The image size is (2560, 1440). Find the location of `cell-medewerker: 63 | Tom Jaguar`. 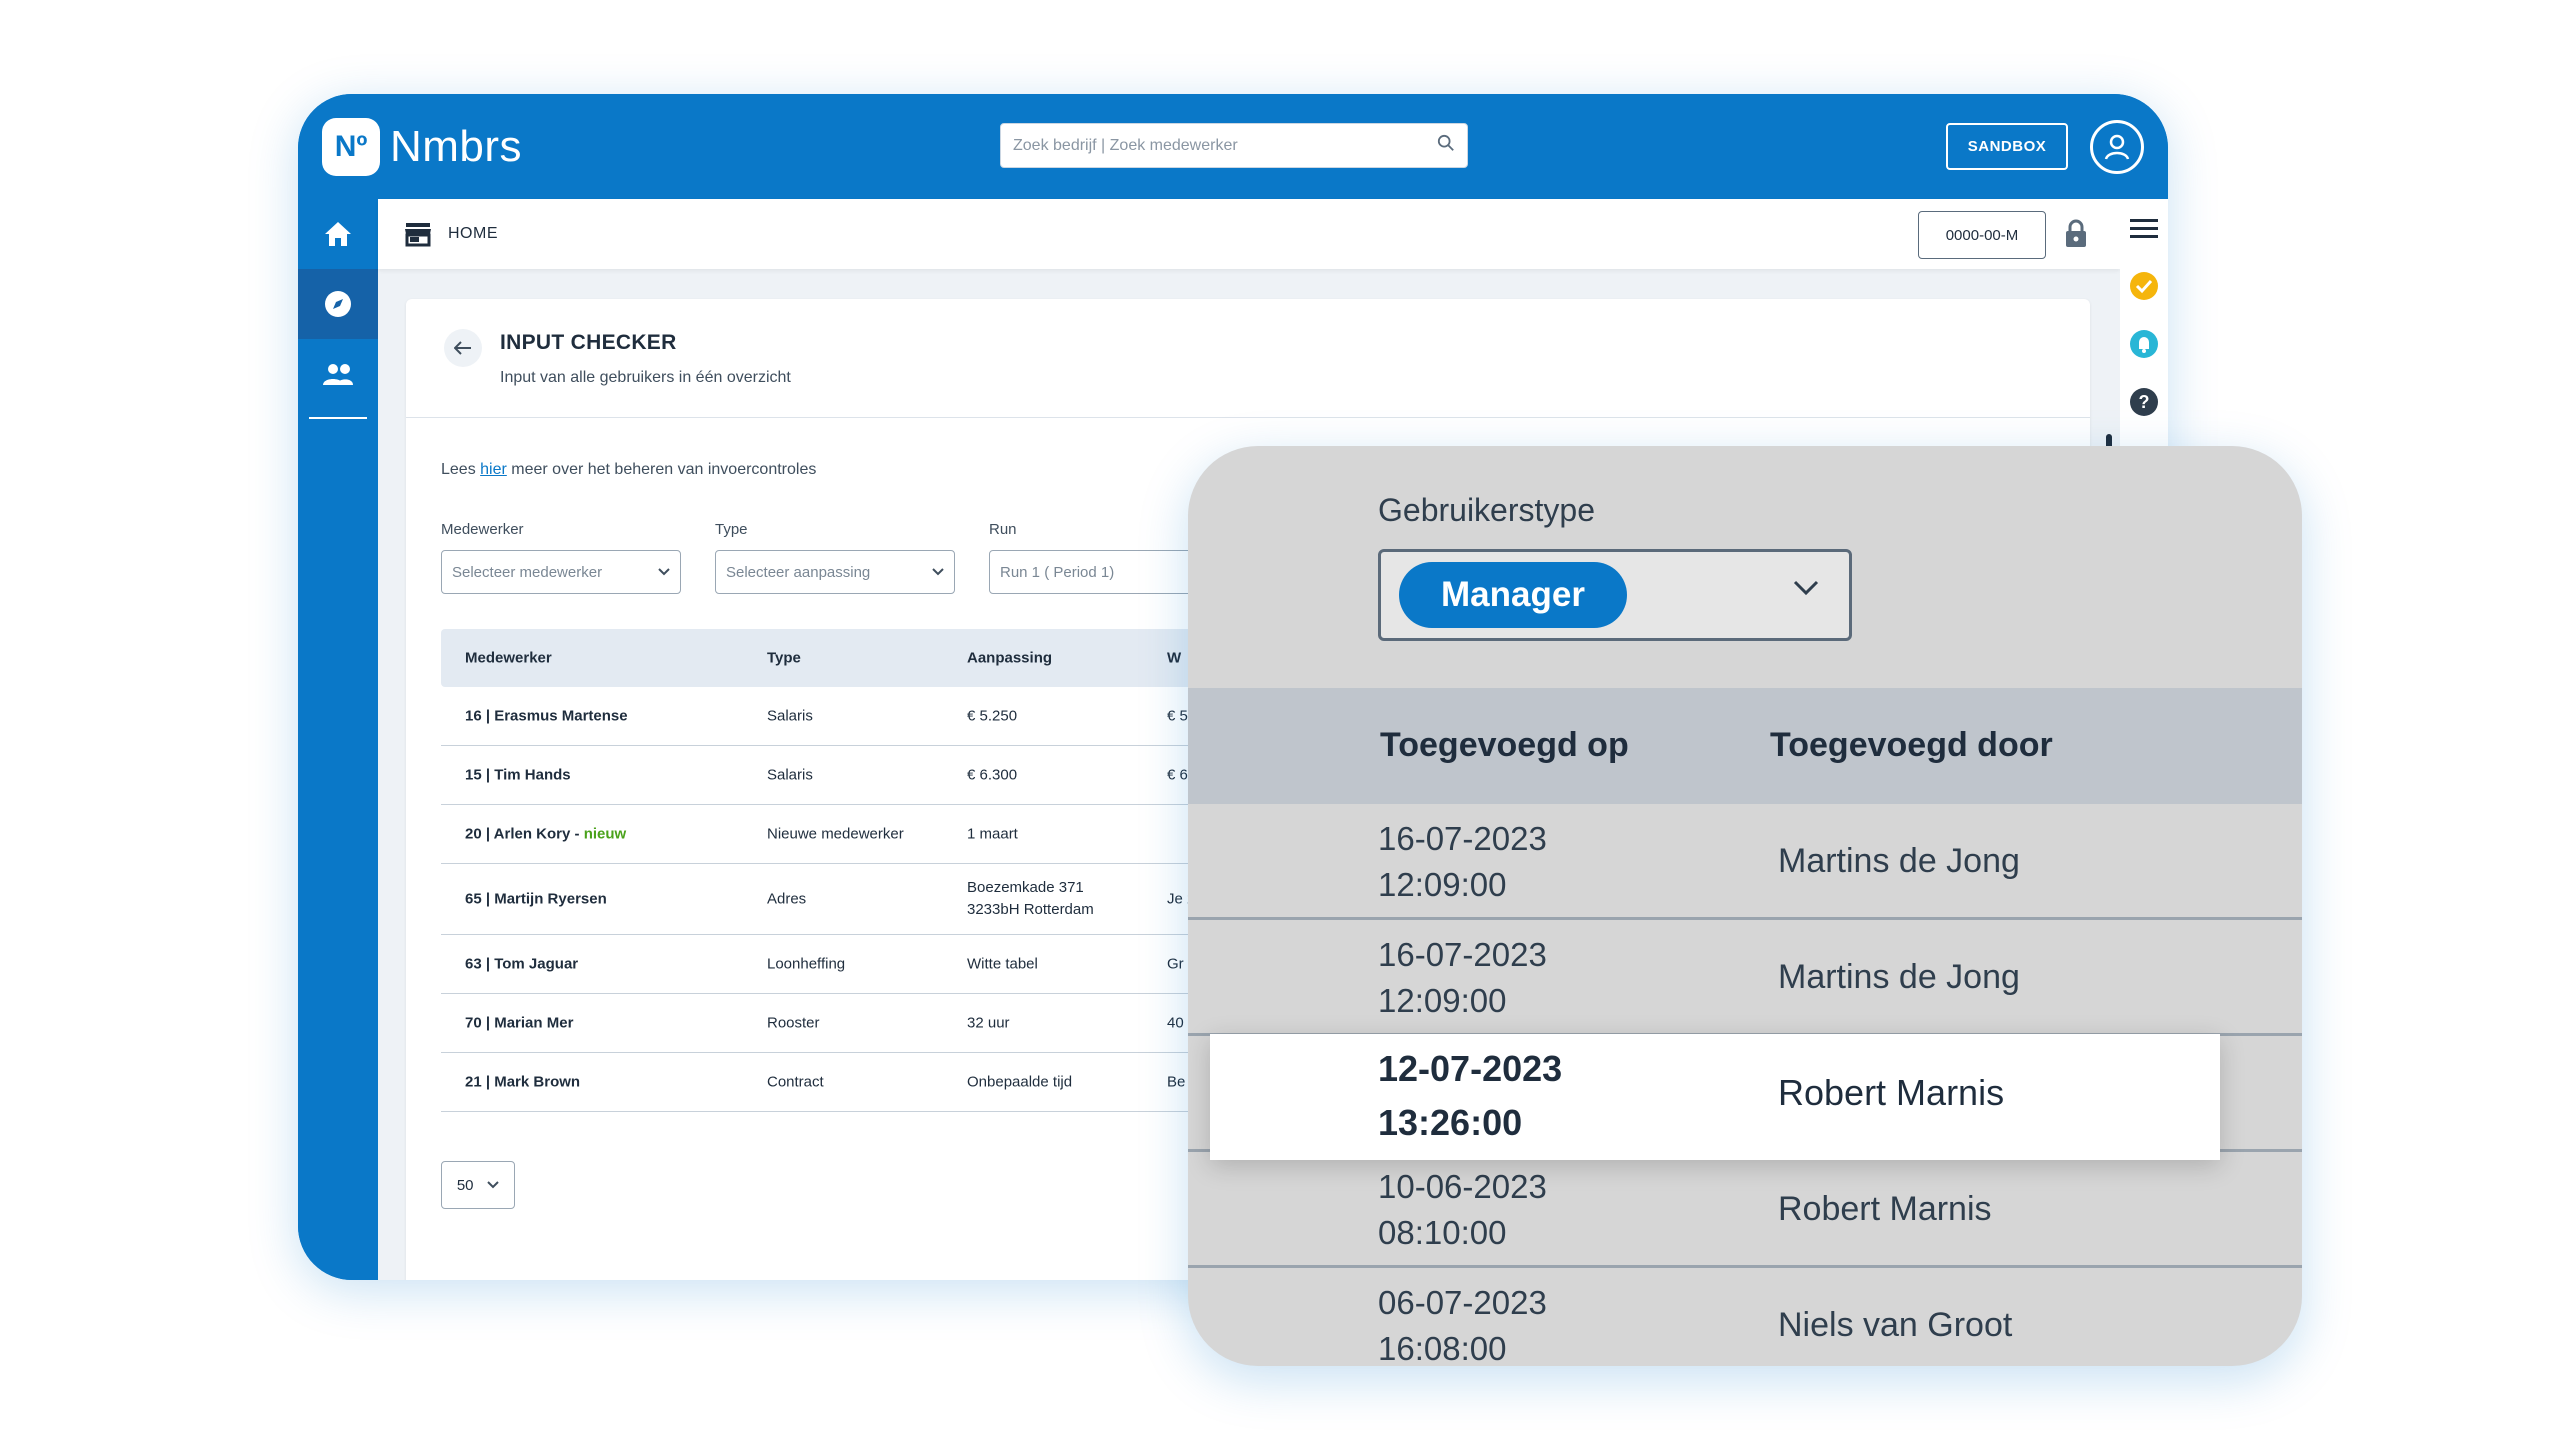

cell-medewerker: 63 | Tom Jaguar is located at coordinates (522, 964).